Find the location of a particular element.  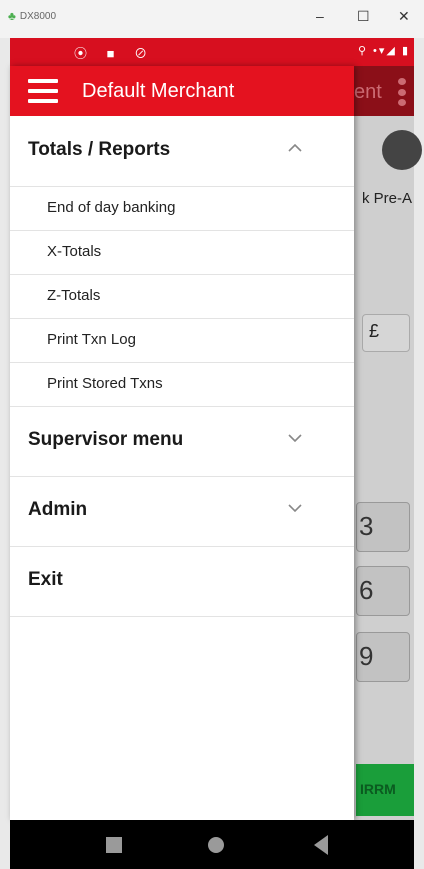

app-icon: ♣ is located at coordinates (12, 16).